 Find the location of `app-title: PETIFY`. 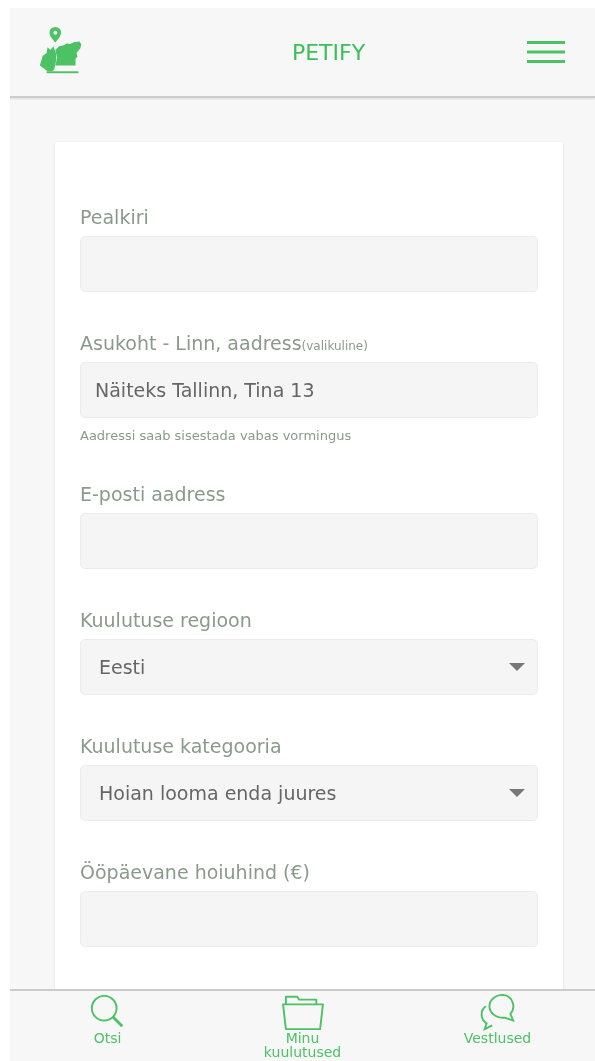

app-title: PETIFY is located at coordinates (328, 52).